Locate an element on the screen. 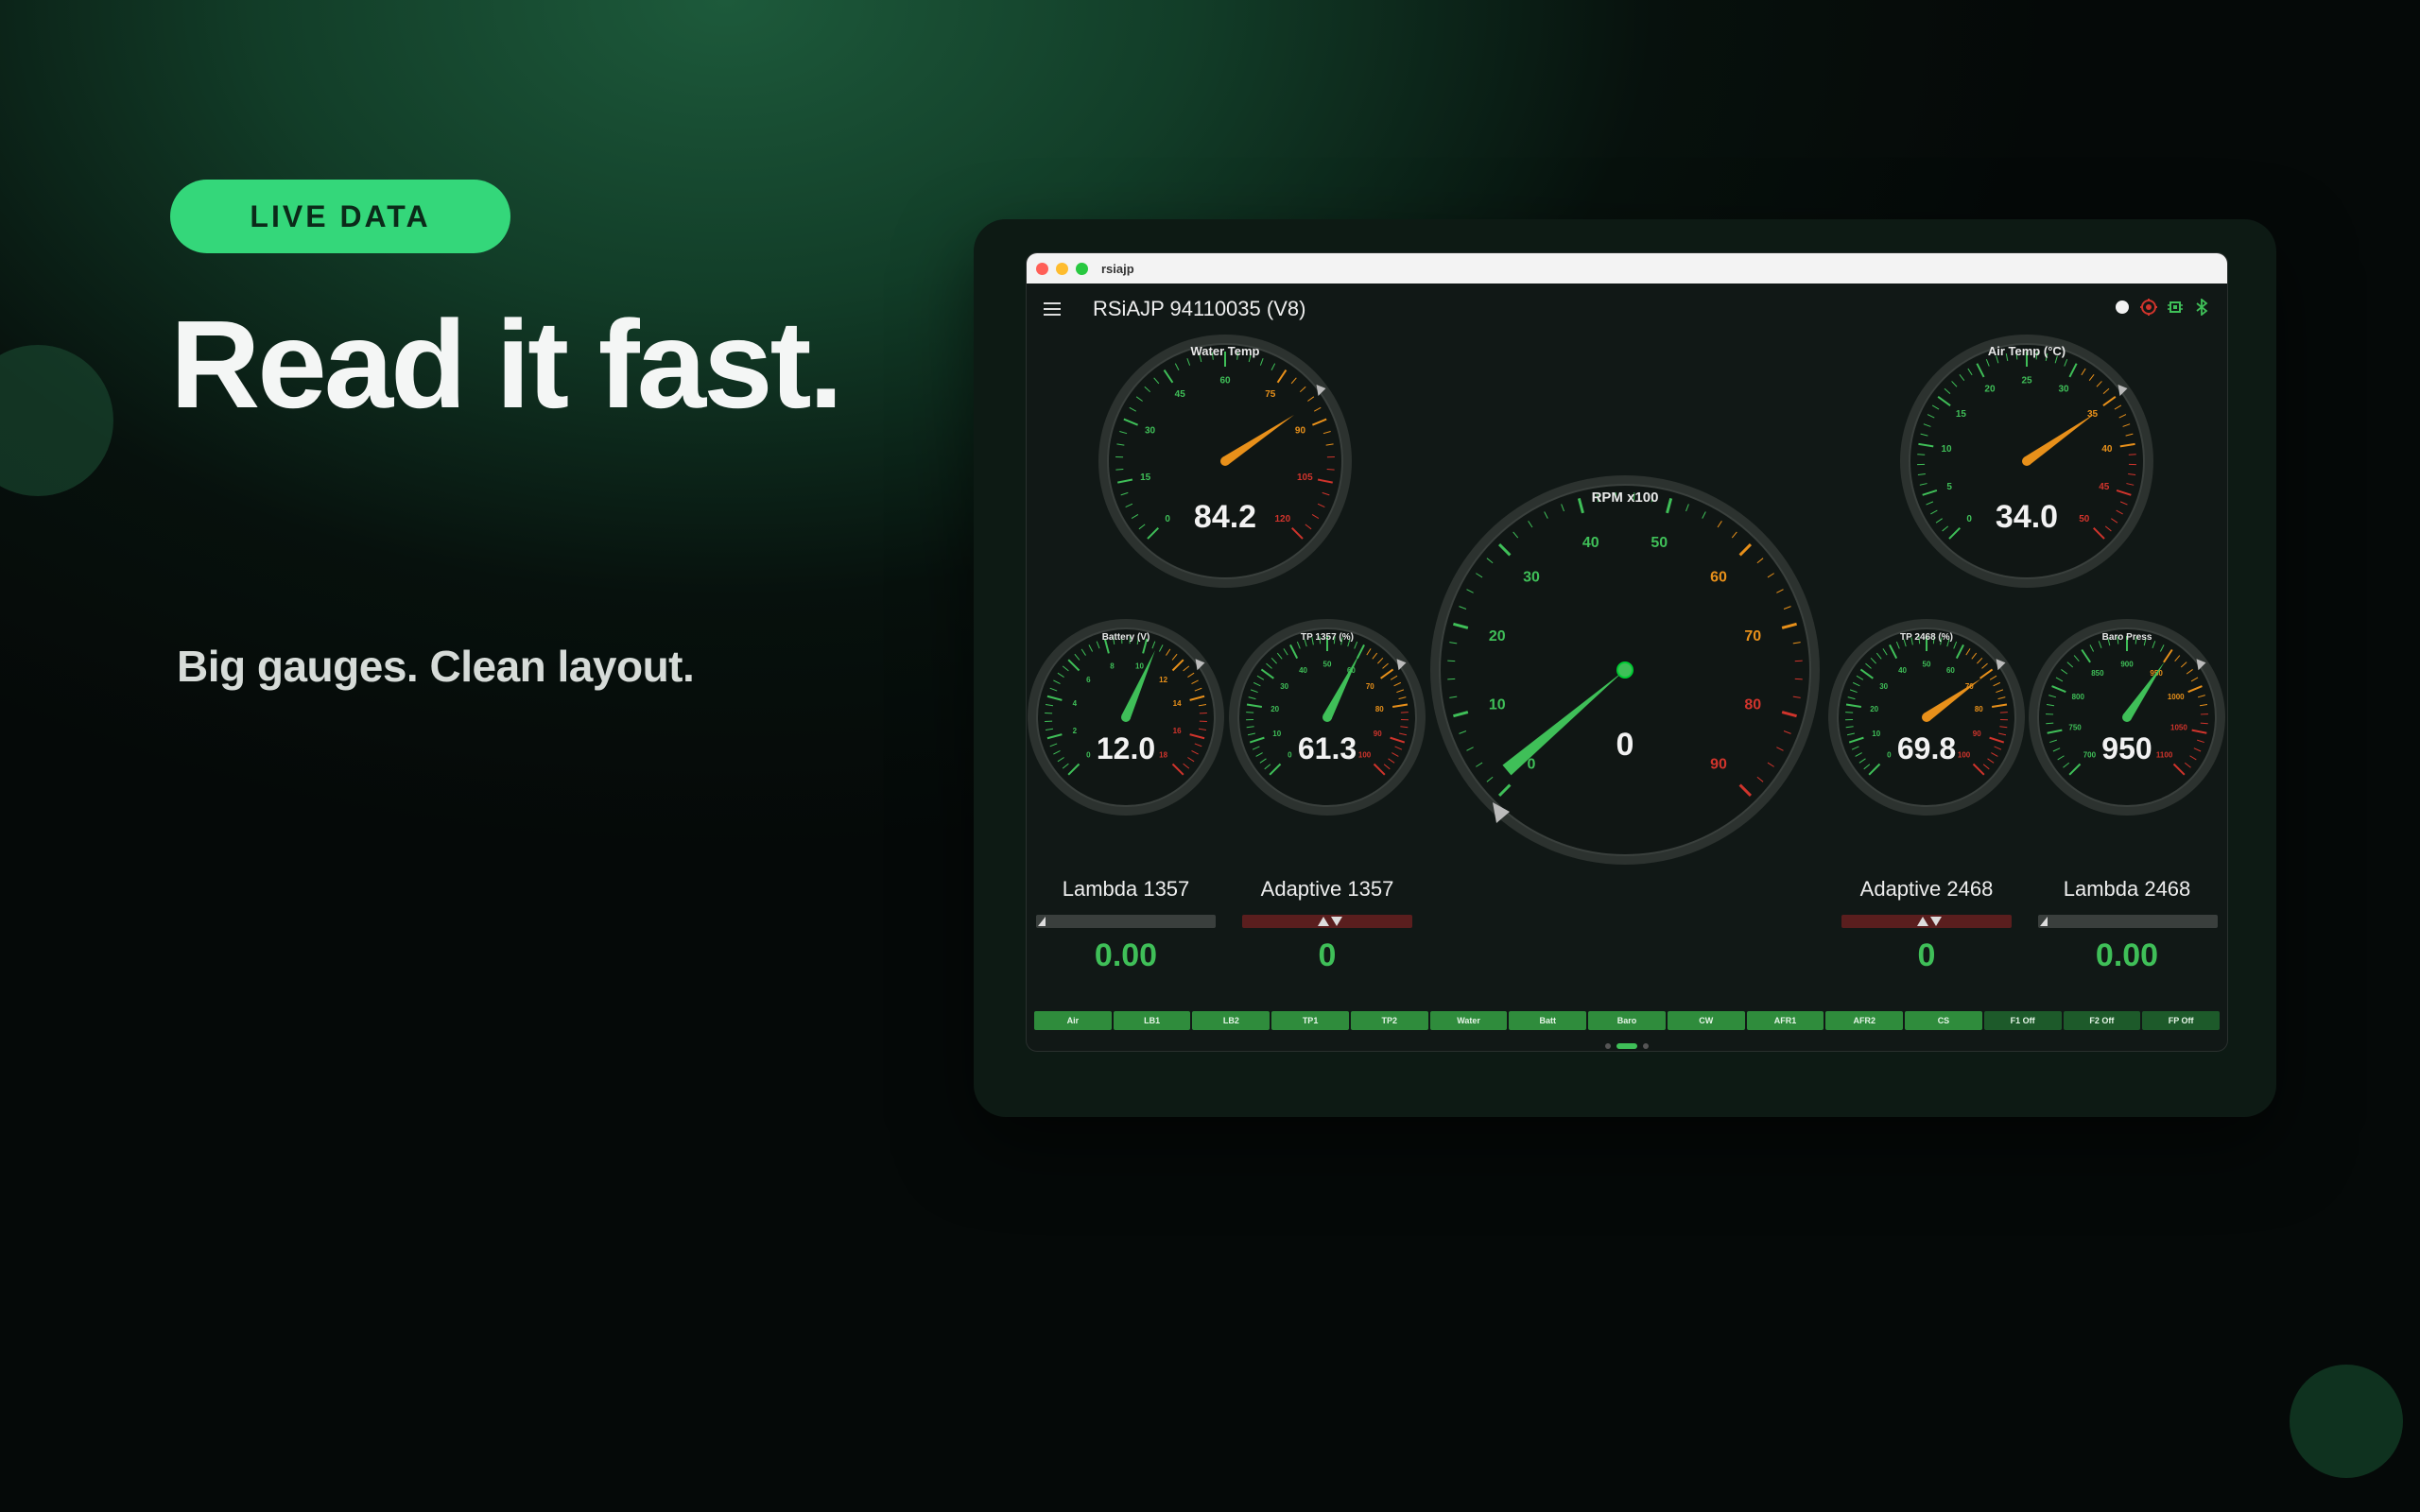 The image size is (2420, 1512). gauge-tick-label: 700 is located at coordinates (2090, 754).